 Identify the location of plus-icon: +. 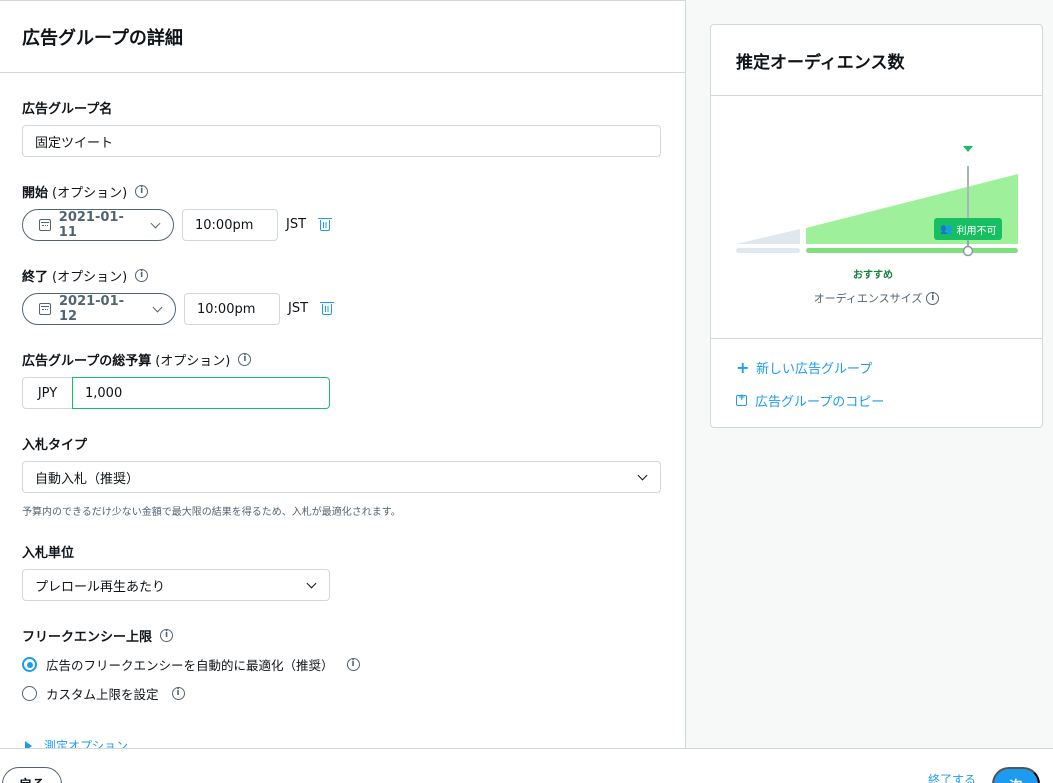
(743, 367).